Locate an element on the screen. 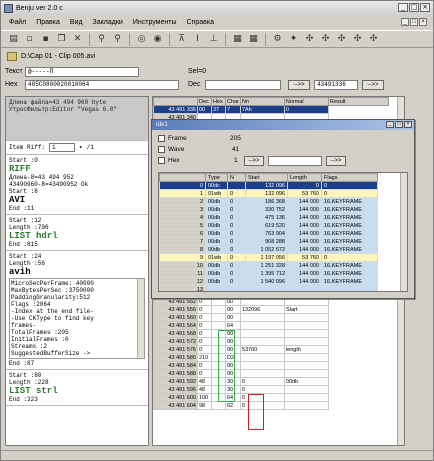  grid-header-char: Char is located at coordinates (233, 101).